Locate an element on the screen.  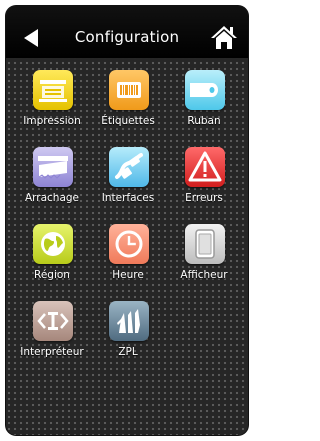
interpreter-icon is located at coordinates (53, 321).